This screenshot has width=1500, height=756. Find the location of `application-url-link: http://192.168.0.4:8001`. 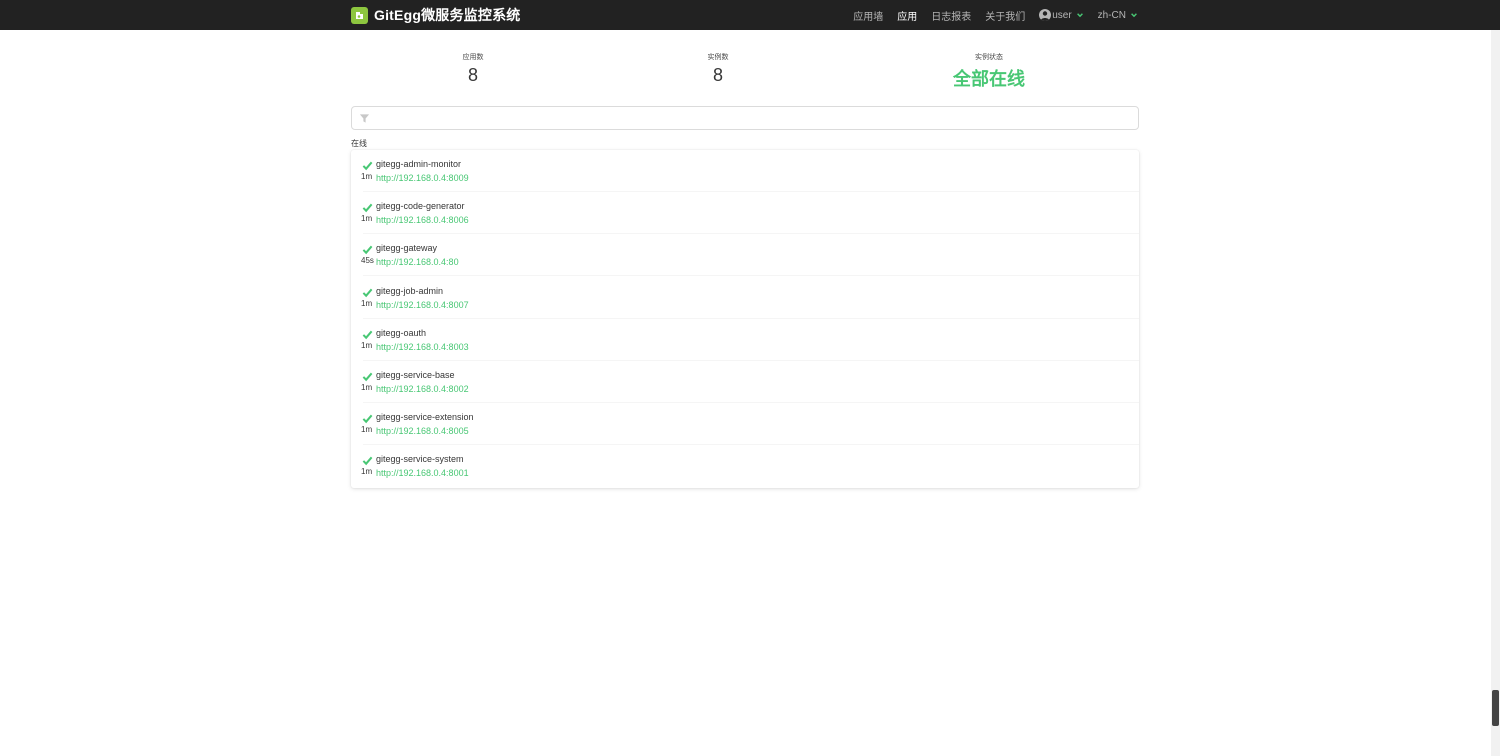

application-url-link: http://192.168.0.4:8001 is located at coordinates (422, 473).